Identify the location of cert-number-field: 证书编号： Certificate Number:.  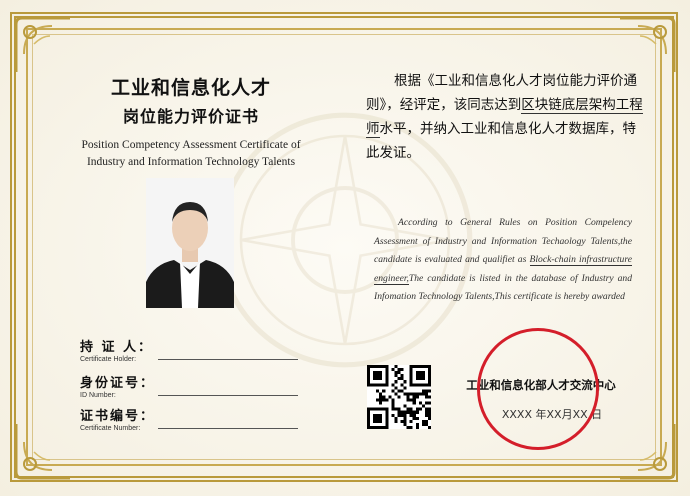
(189, 418).